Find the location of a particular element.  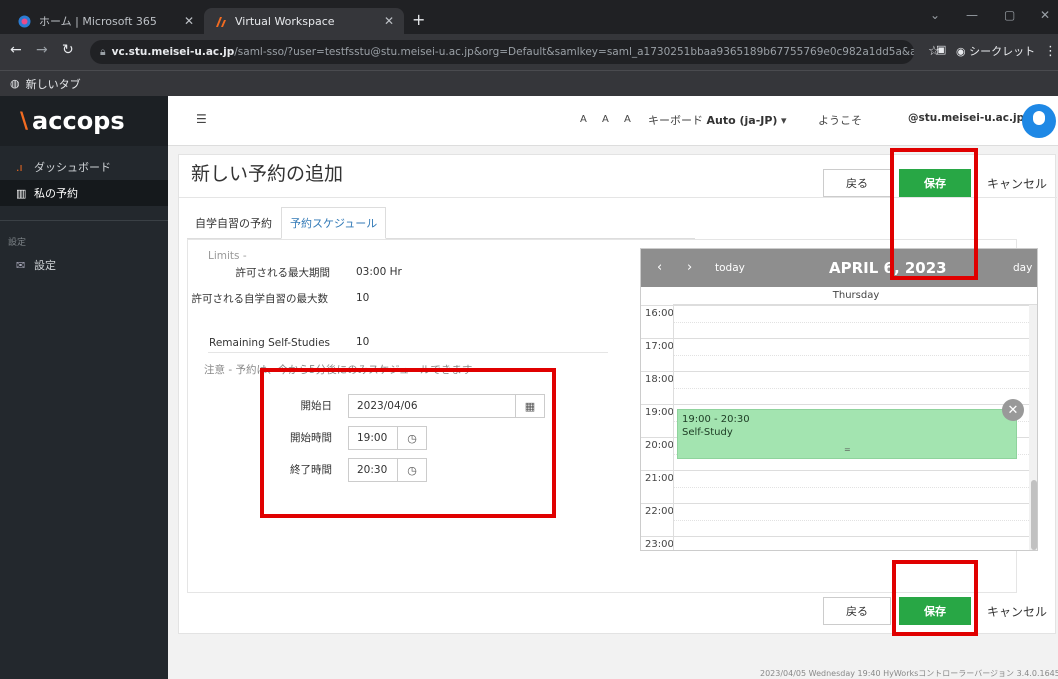

save-button-bottom: 保存 is located at coordinates (935, 611).